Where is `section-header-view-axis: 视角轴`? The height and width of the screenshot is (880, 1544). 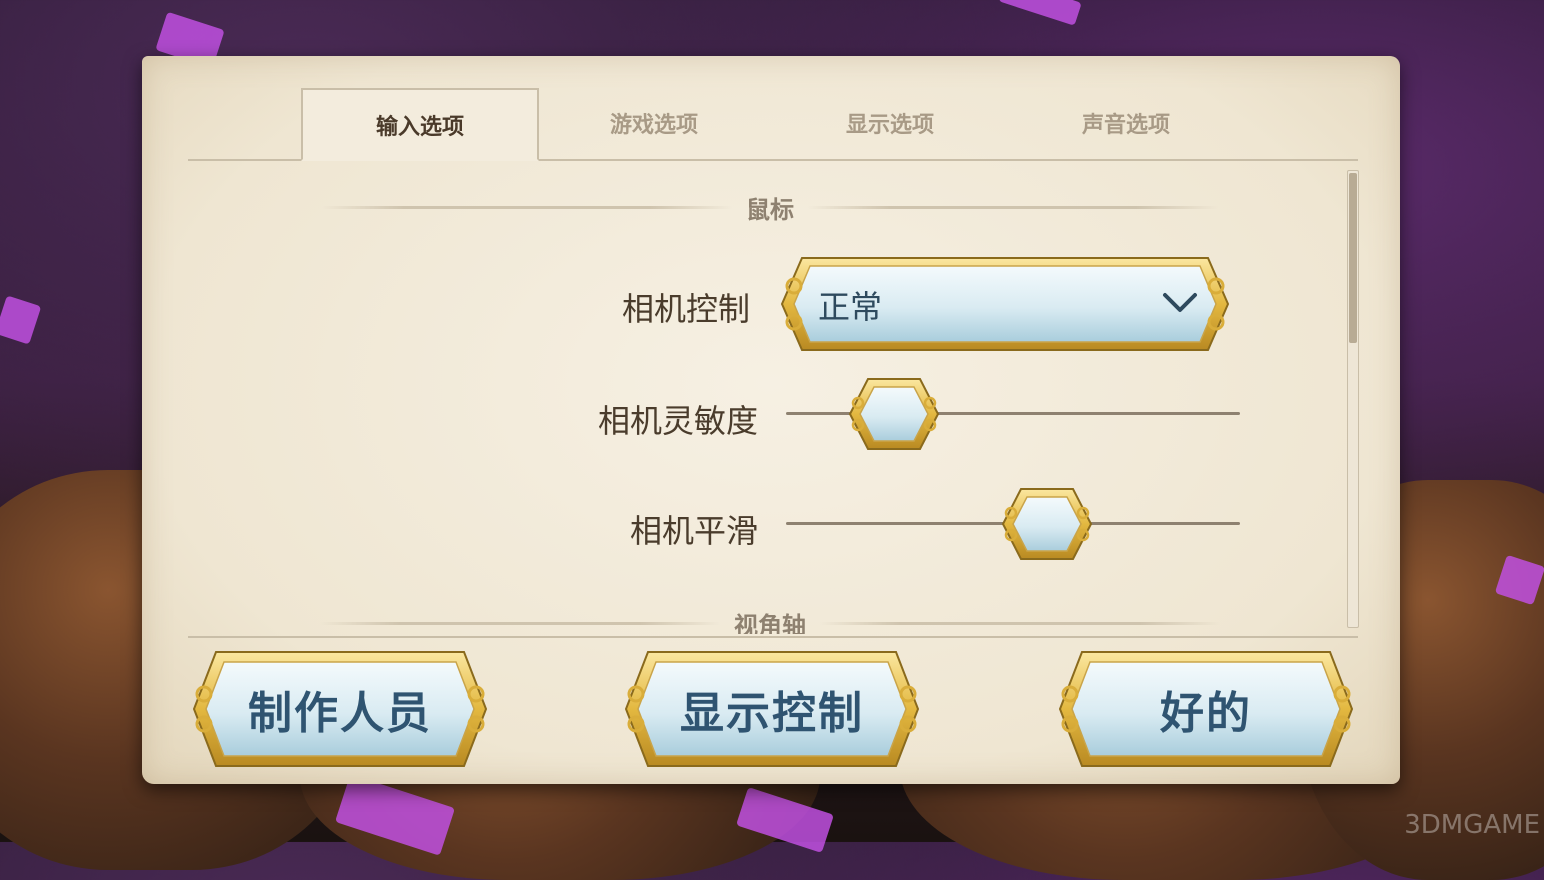
section-header-view-axis: 视角轴 is located at coordinates (770, 621).